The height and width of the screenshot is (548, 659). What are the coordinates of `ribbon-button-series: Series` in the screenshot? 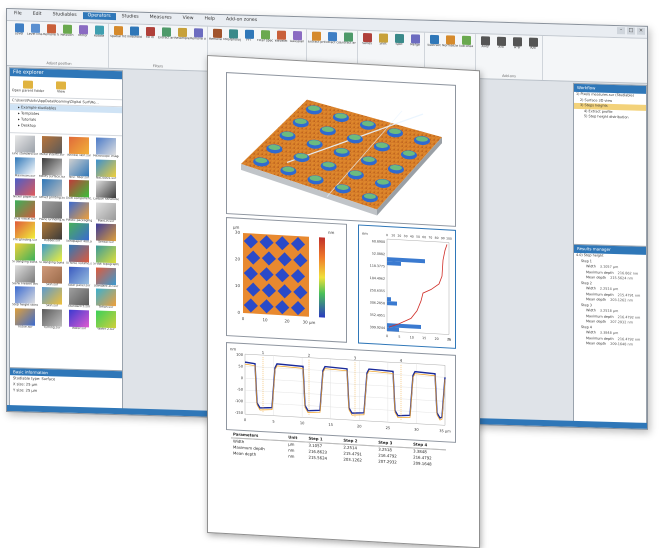 It's located at (367, 39).